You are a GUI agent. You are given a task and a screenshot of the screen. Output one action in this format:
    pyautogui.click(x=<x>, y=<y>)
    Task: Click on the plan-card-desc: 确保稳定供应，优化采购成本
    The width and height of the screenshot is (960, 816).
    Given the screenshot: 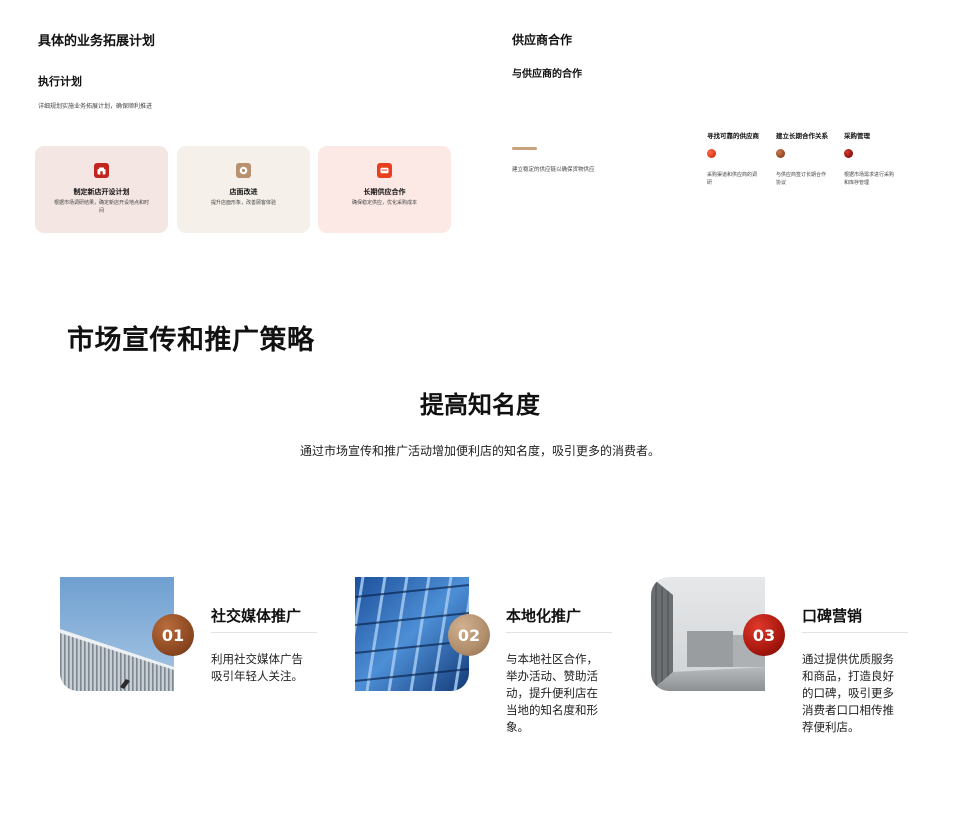 What is the action you would take?
    pyautogui.click(x=384, y=203)
    